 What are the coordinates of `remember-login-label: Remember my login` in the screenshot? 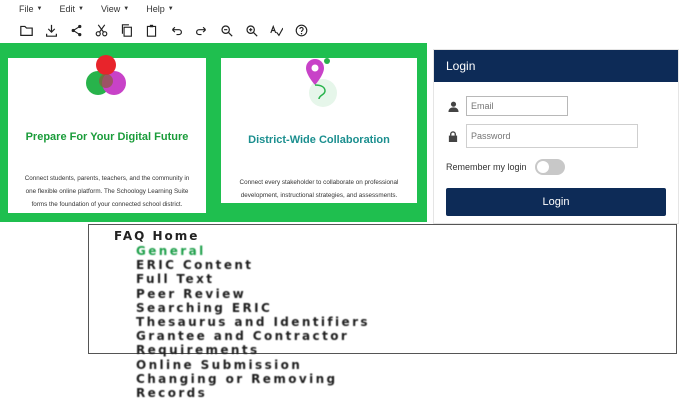 It's located at (486, 167).